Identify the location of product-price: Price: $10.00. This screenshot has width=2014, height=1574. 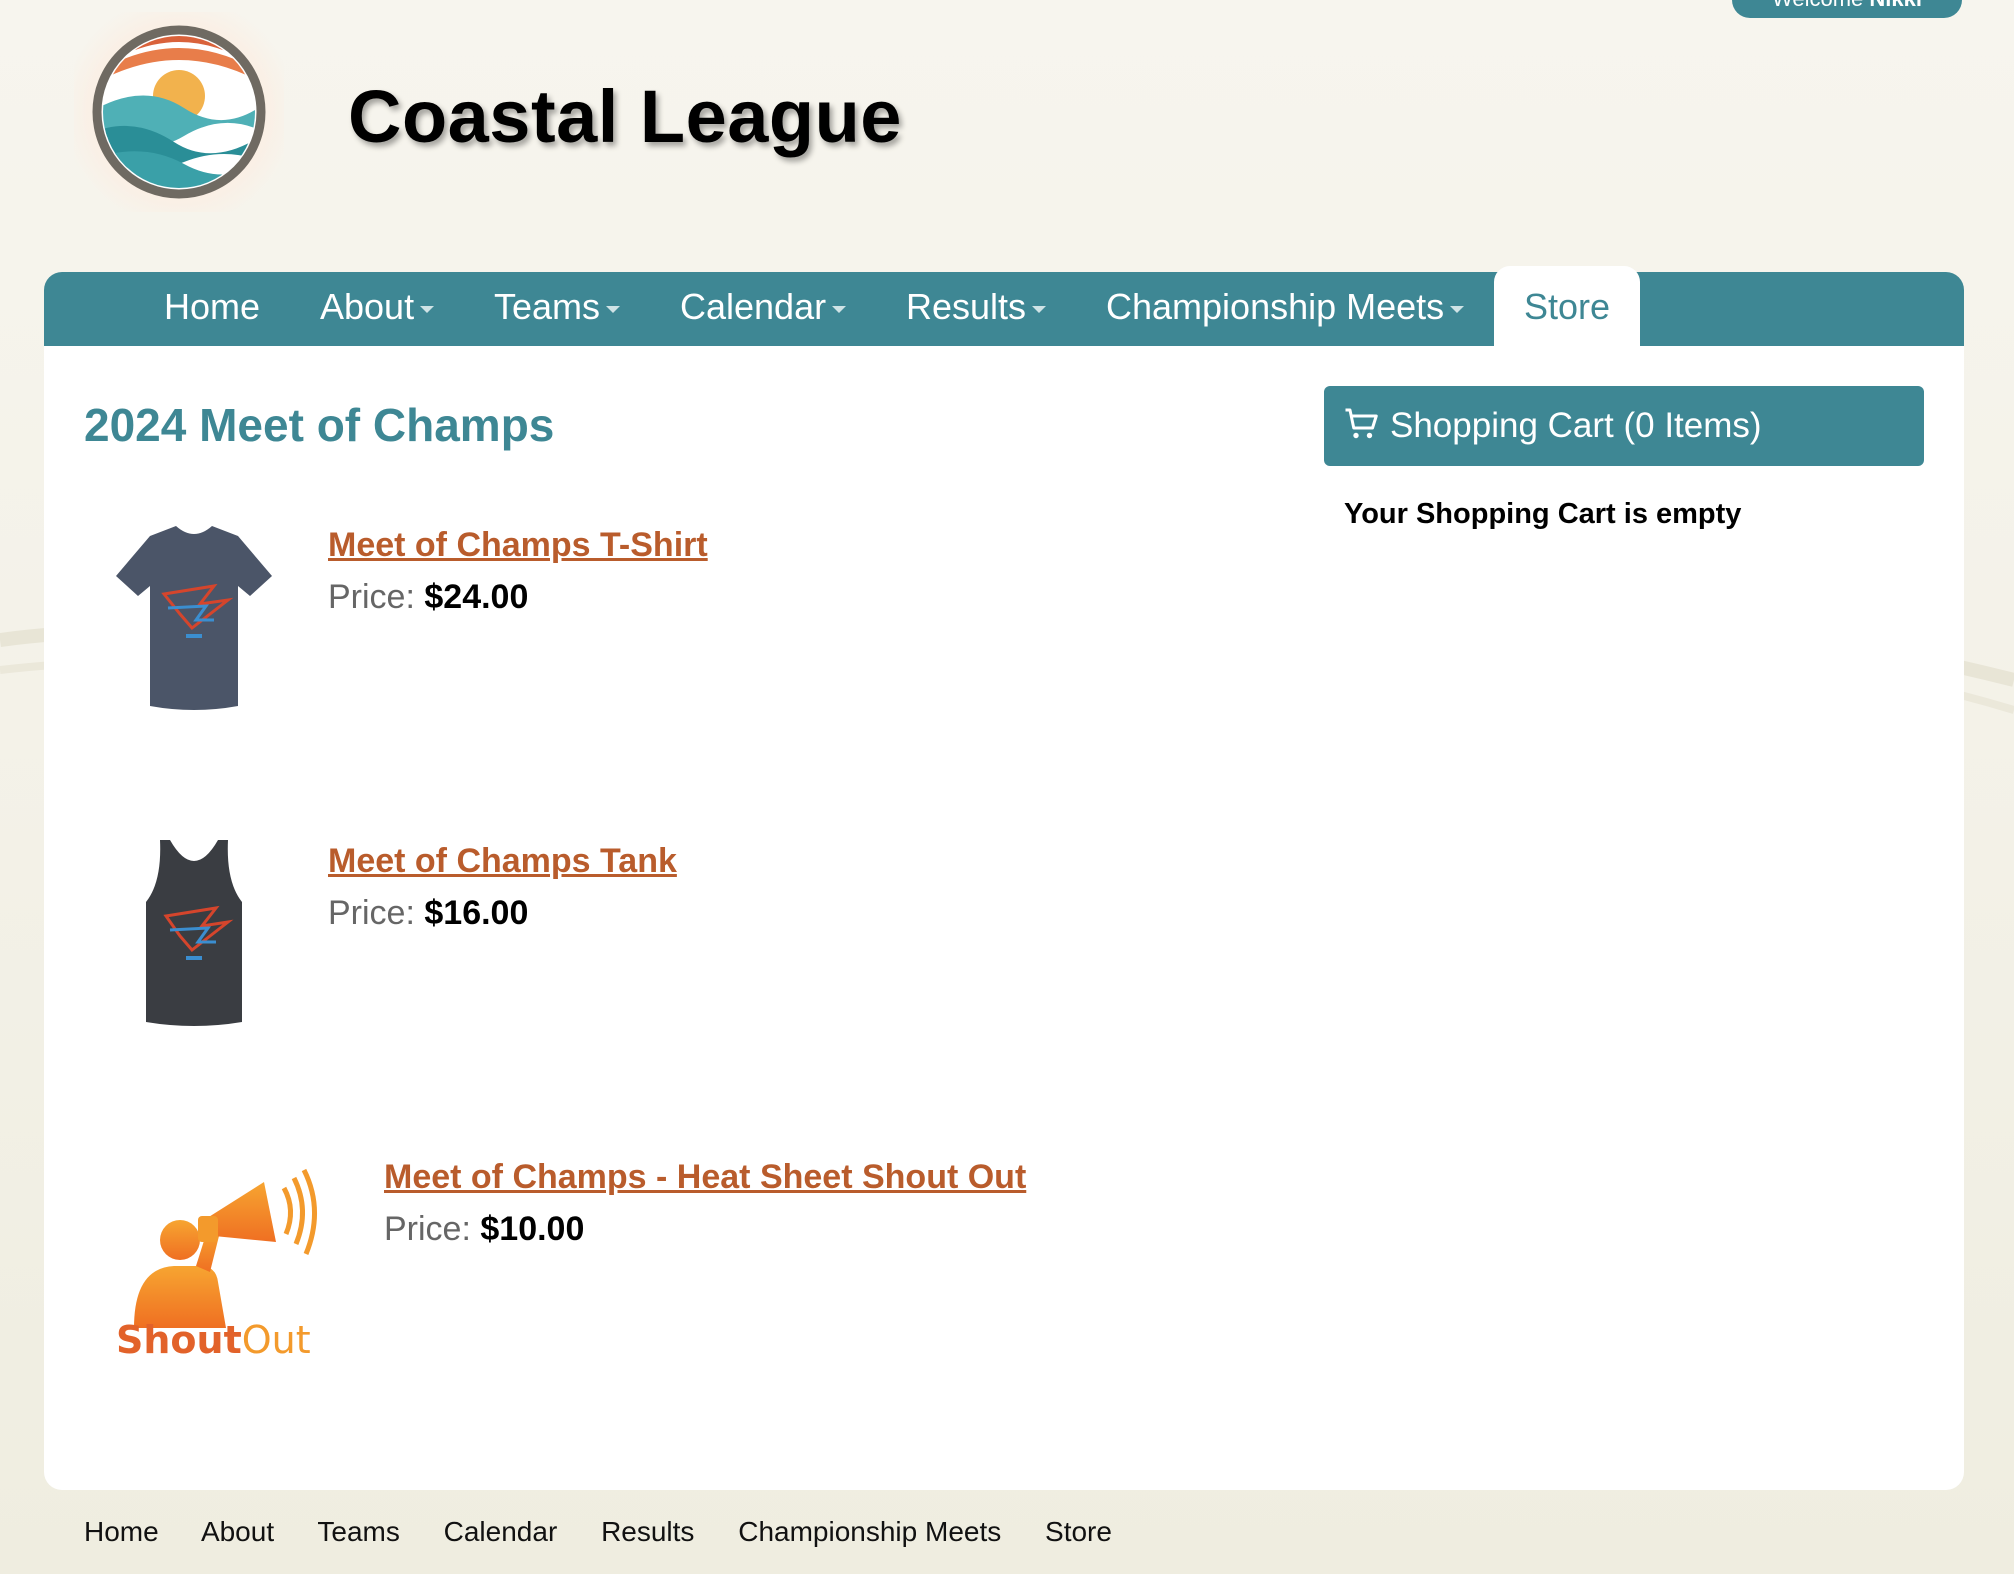
(484, 1229).